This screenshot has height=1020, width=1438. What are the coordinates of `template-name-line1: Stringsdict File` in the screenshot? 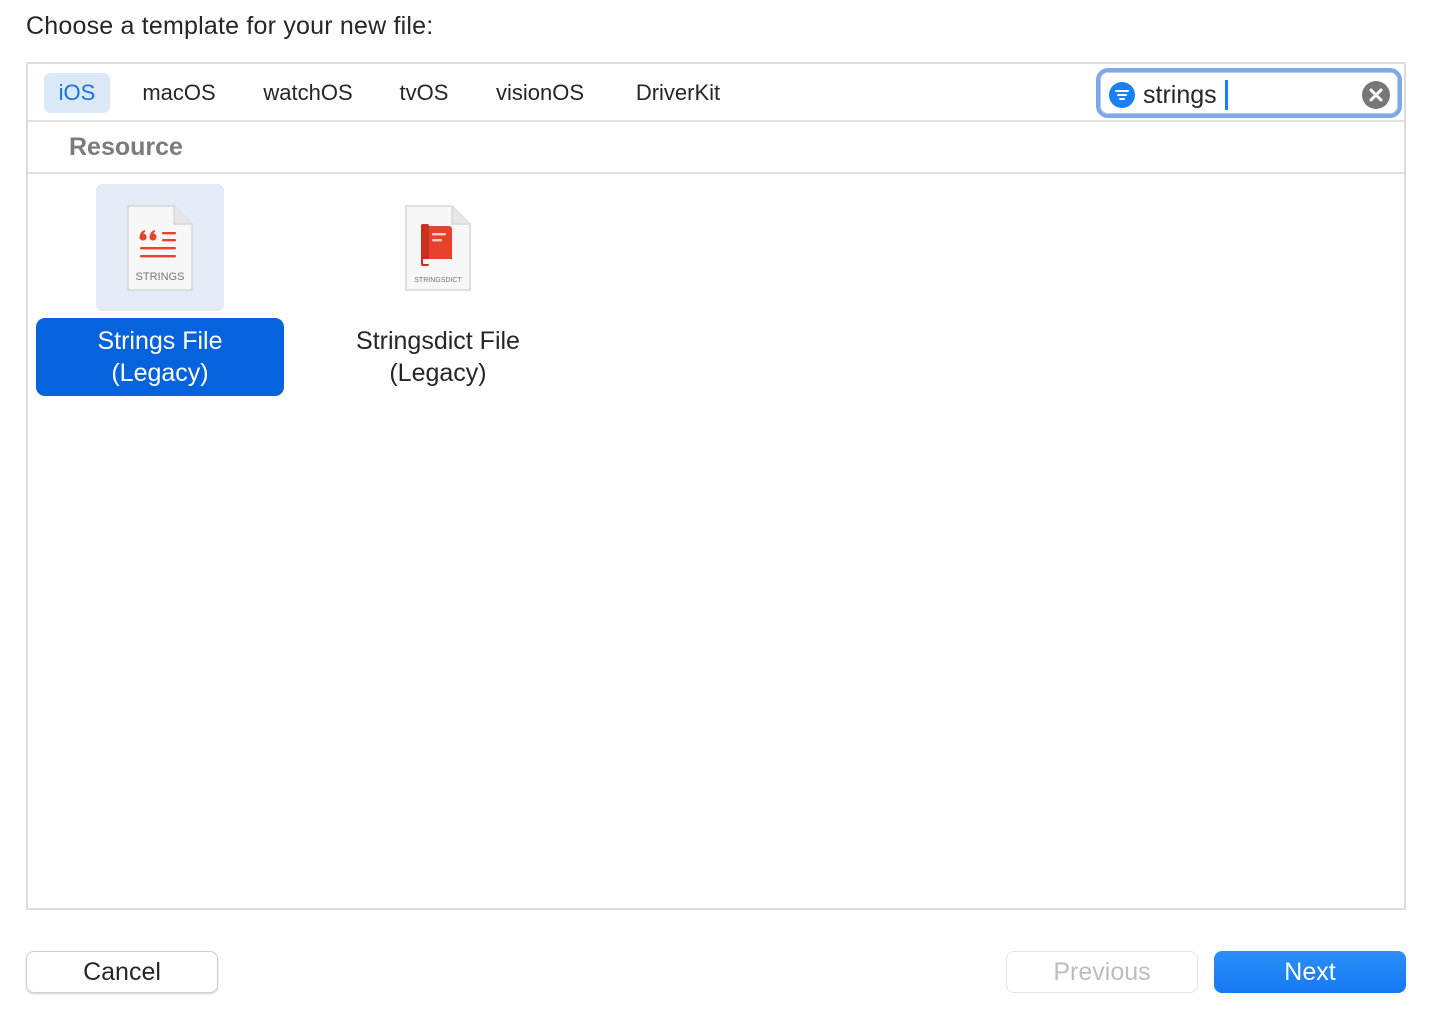 It's located at (438, 341).